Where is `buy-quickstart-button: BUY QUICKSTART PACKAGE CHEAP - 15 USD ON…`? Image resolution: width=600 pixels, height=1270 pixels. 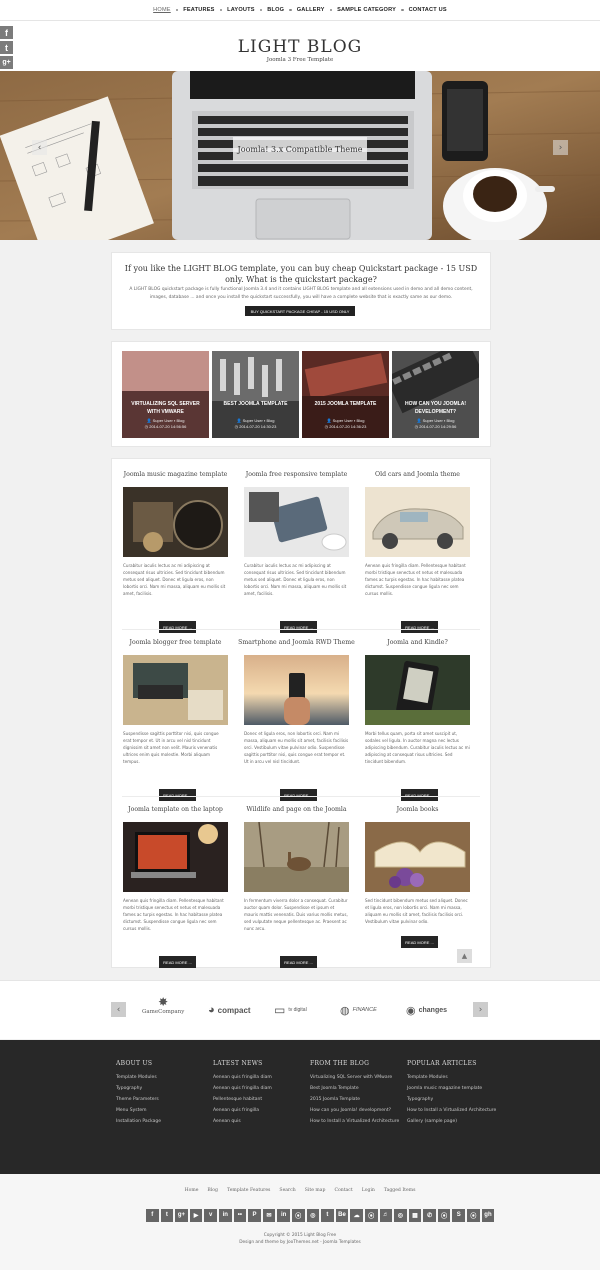 buy-quickstart-button: BUY QUICKSTART PACKAGE CHEAP - 15 USD ON… is located at coordinates (300, 311).